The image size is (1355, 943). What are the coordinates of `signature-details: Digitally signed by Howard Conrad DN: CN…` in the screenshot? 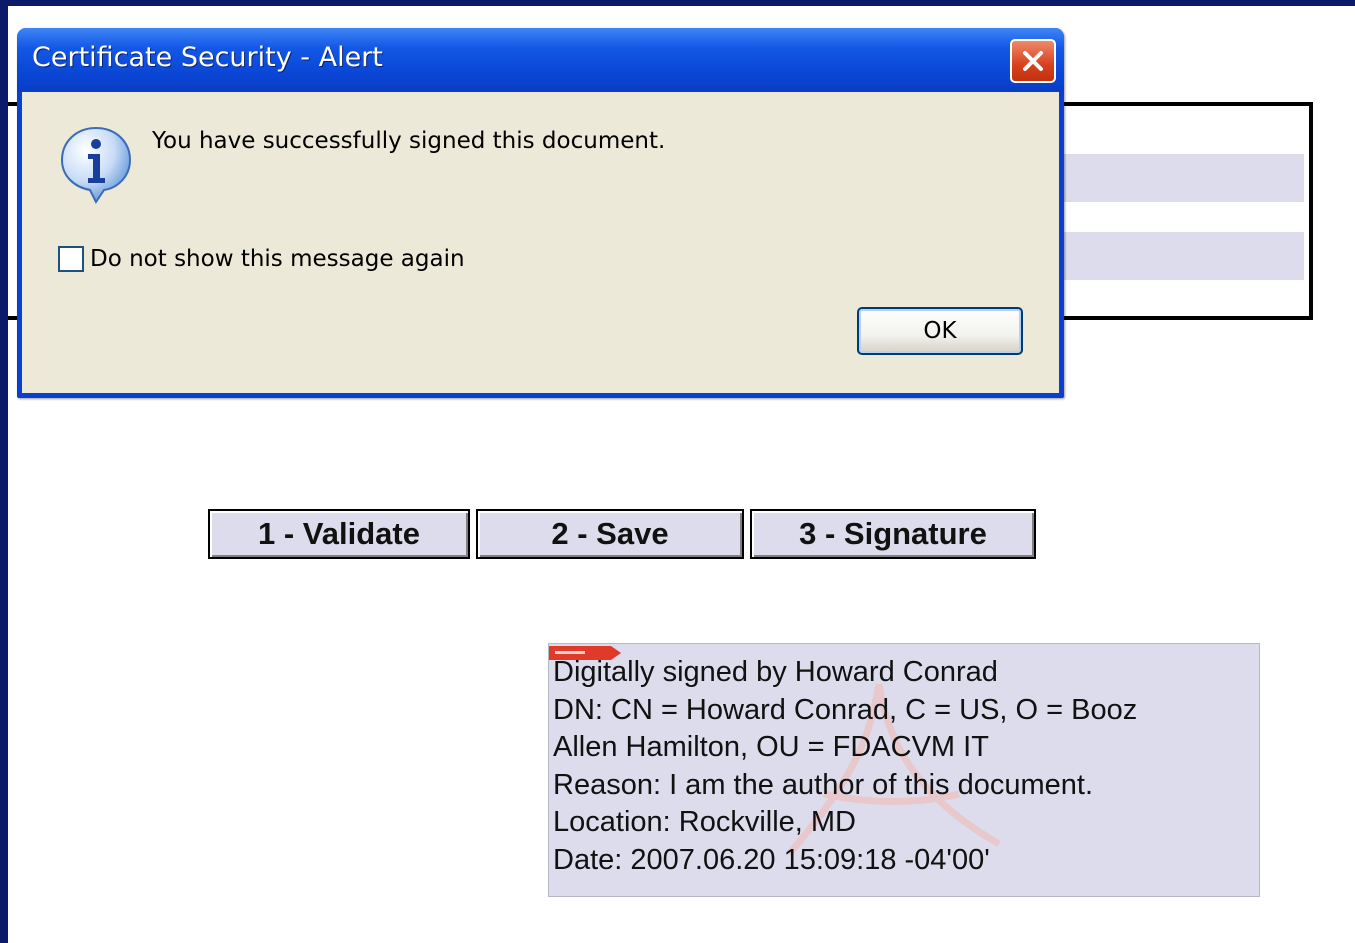 It's located at (845, 766).